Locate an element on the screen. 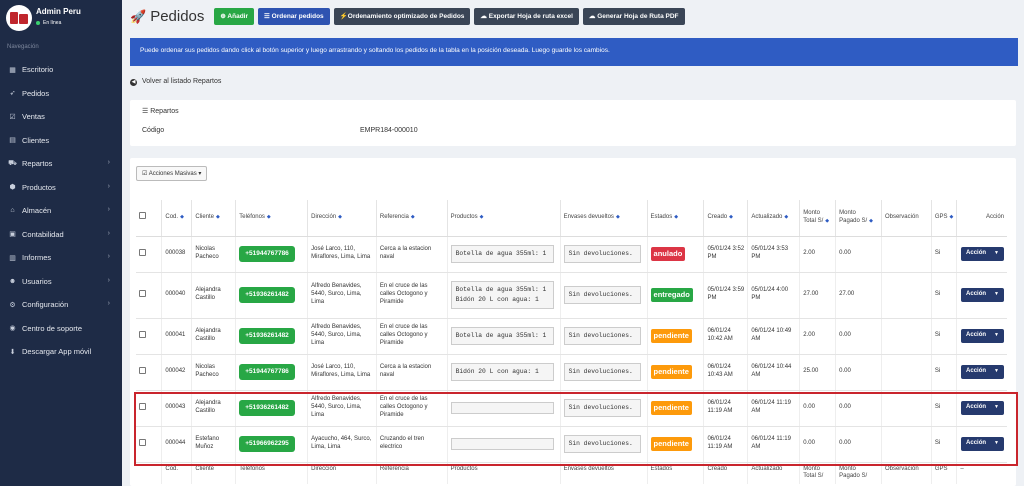  export-excel-button: ☁ Exportar Hoja de ruta excel is located at coordinates (526, 16).